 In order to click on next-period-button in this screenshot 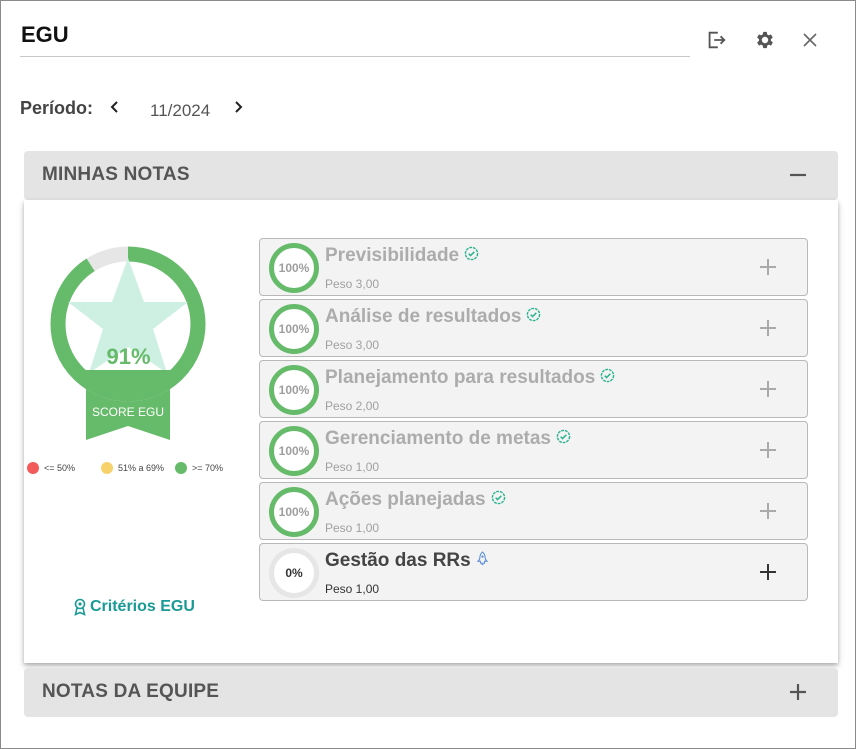, I will do `click(238, 107)`.